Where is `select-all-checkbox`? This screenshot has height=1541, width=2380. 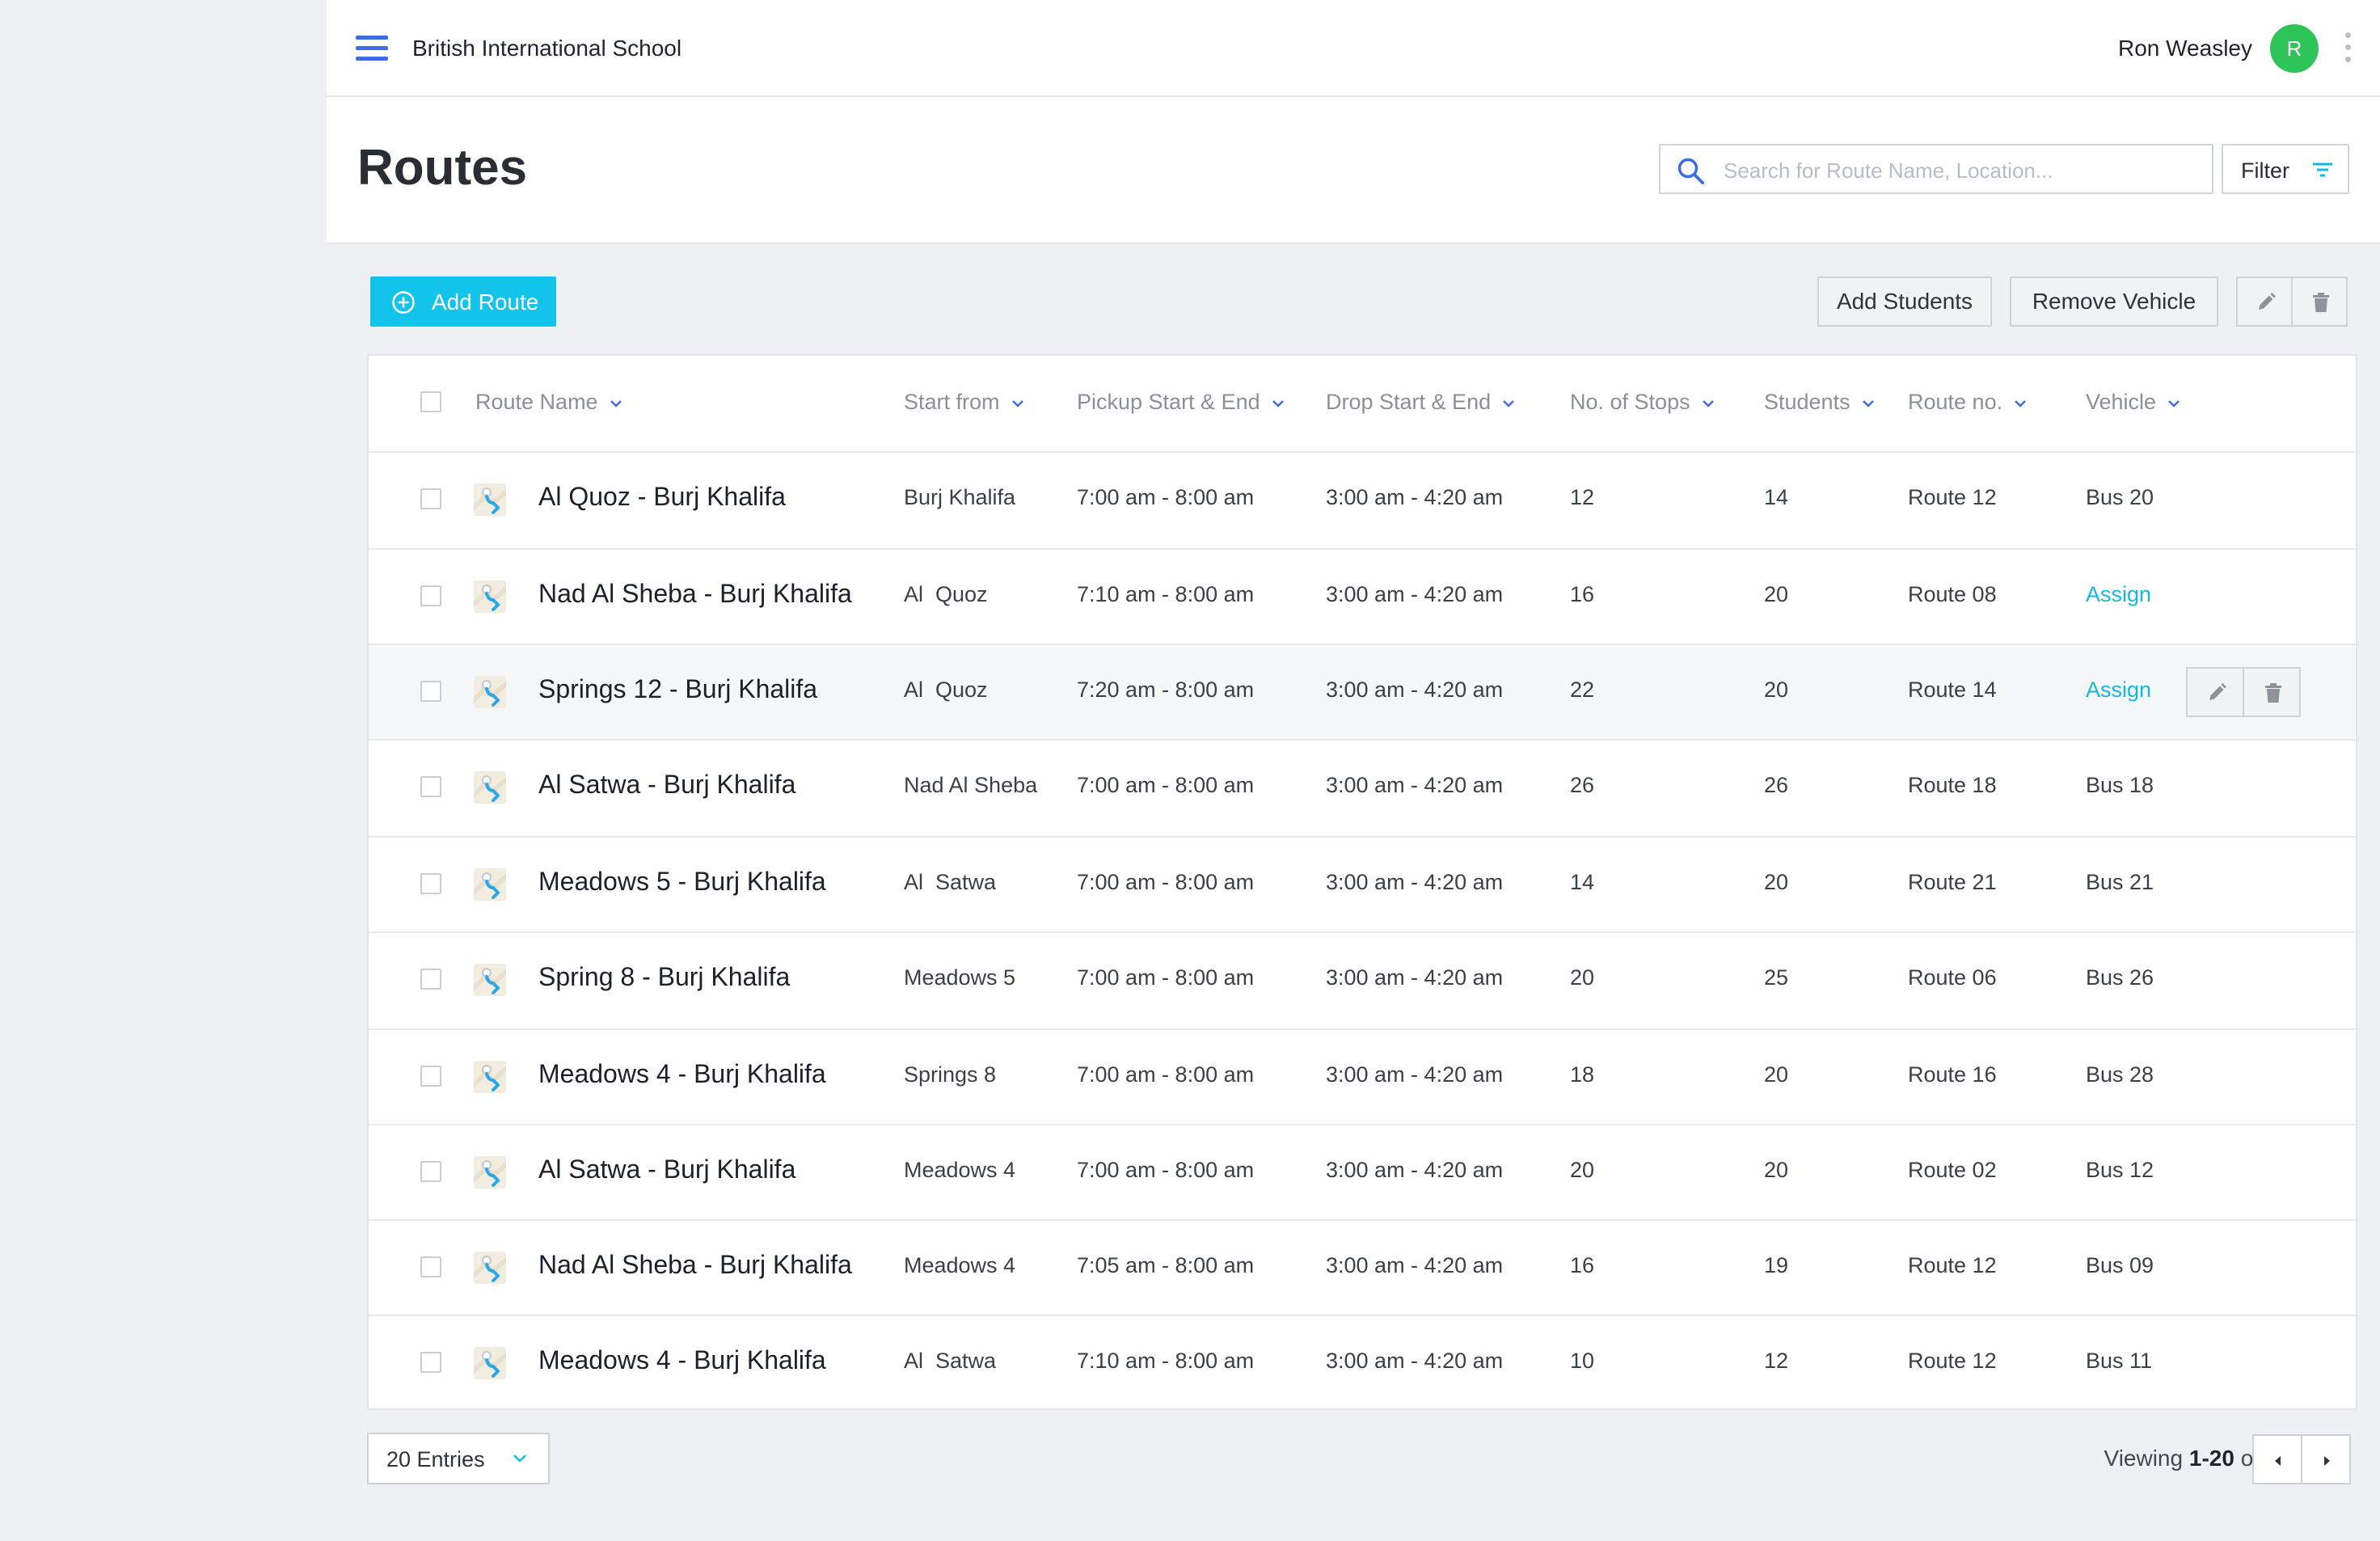 select-all-checkbox is located at coordinates (430, 401).